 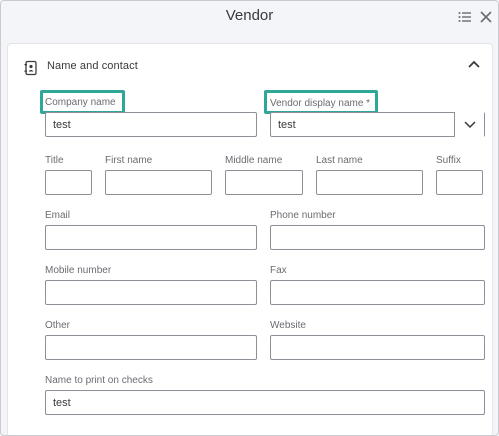 I want to click on middle-name-label: Middle name, so click(x=254, y=160).